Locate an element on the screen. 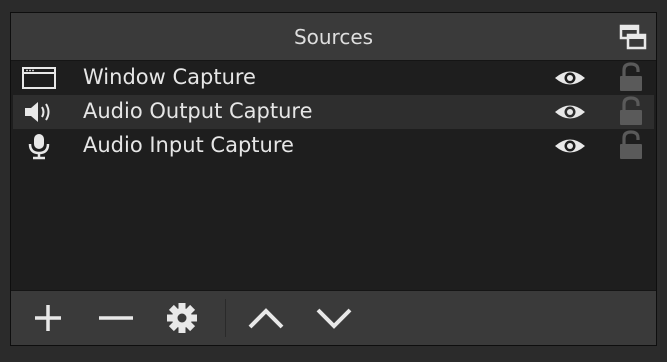 The image size is (667, 362). window-icon is located at coordinates (39, 78).